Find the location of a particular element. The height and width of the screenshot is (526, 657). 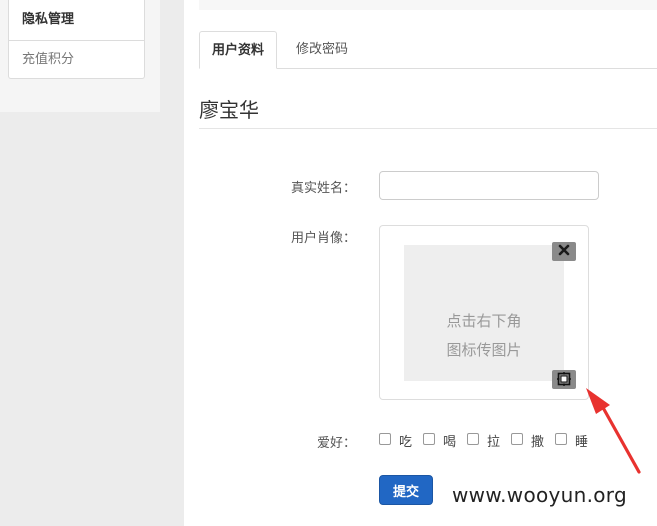

watermark-text: www.wooyun.org is located at coordinates (539, 495).